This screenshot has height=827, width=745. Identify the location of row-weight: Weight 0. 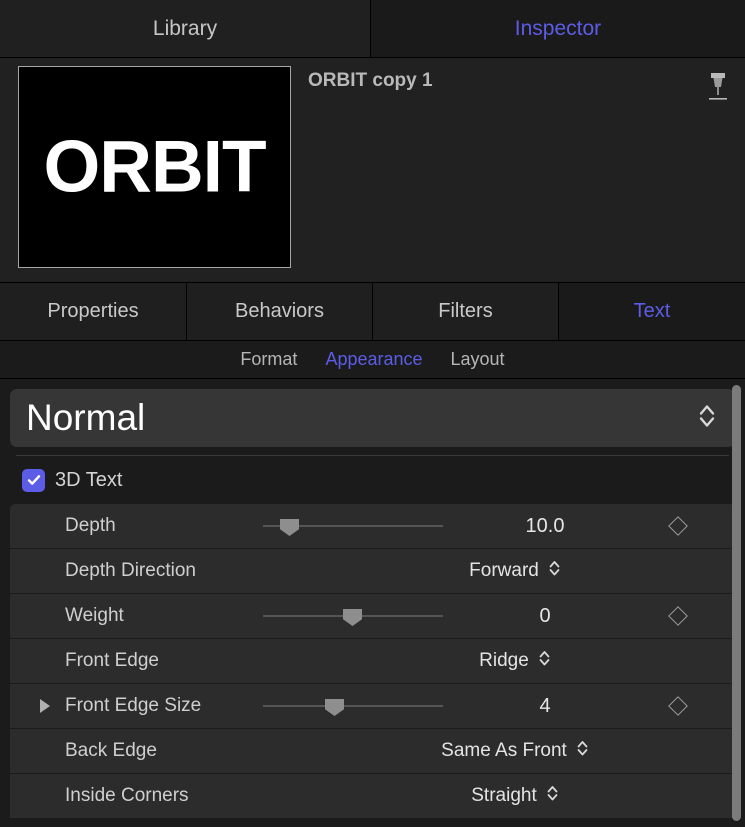
(372, 616).